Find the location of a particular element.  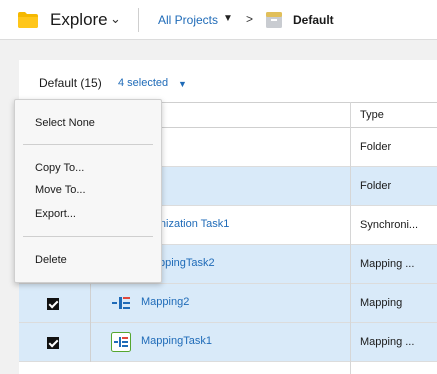

asset-count: Default (15) is located at coordinates (70, 83).